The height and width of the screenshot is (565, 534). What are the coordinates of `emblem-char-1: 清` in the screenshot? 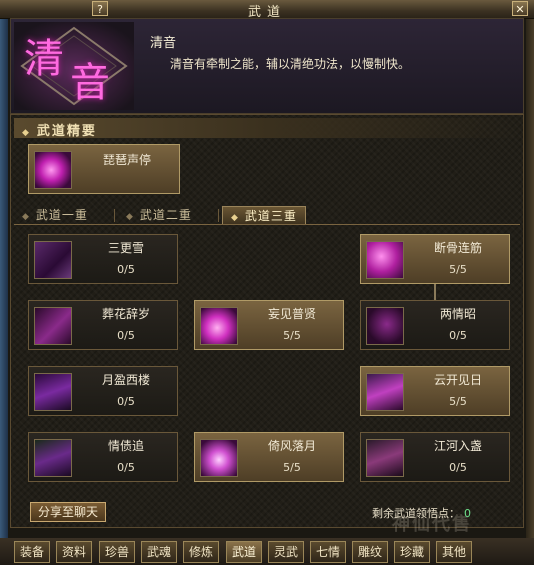 It's located at (44, 59).